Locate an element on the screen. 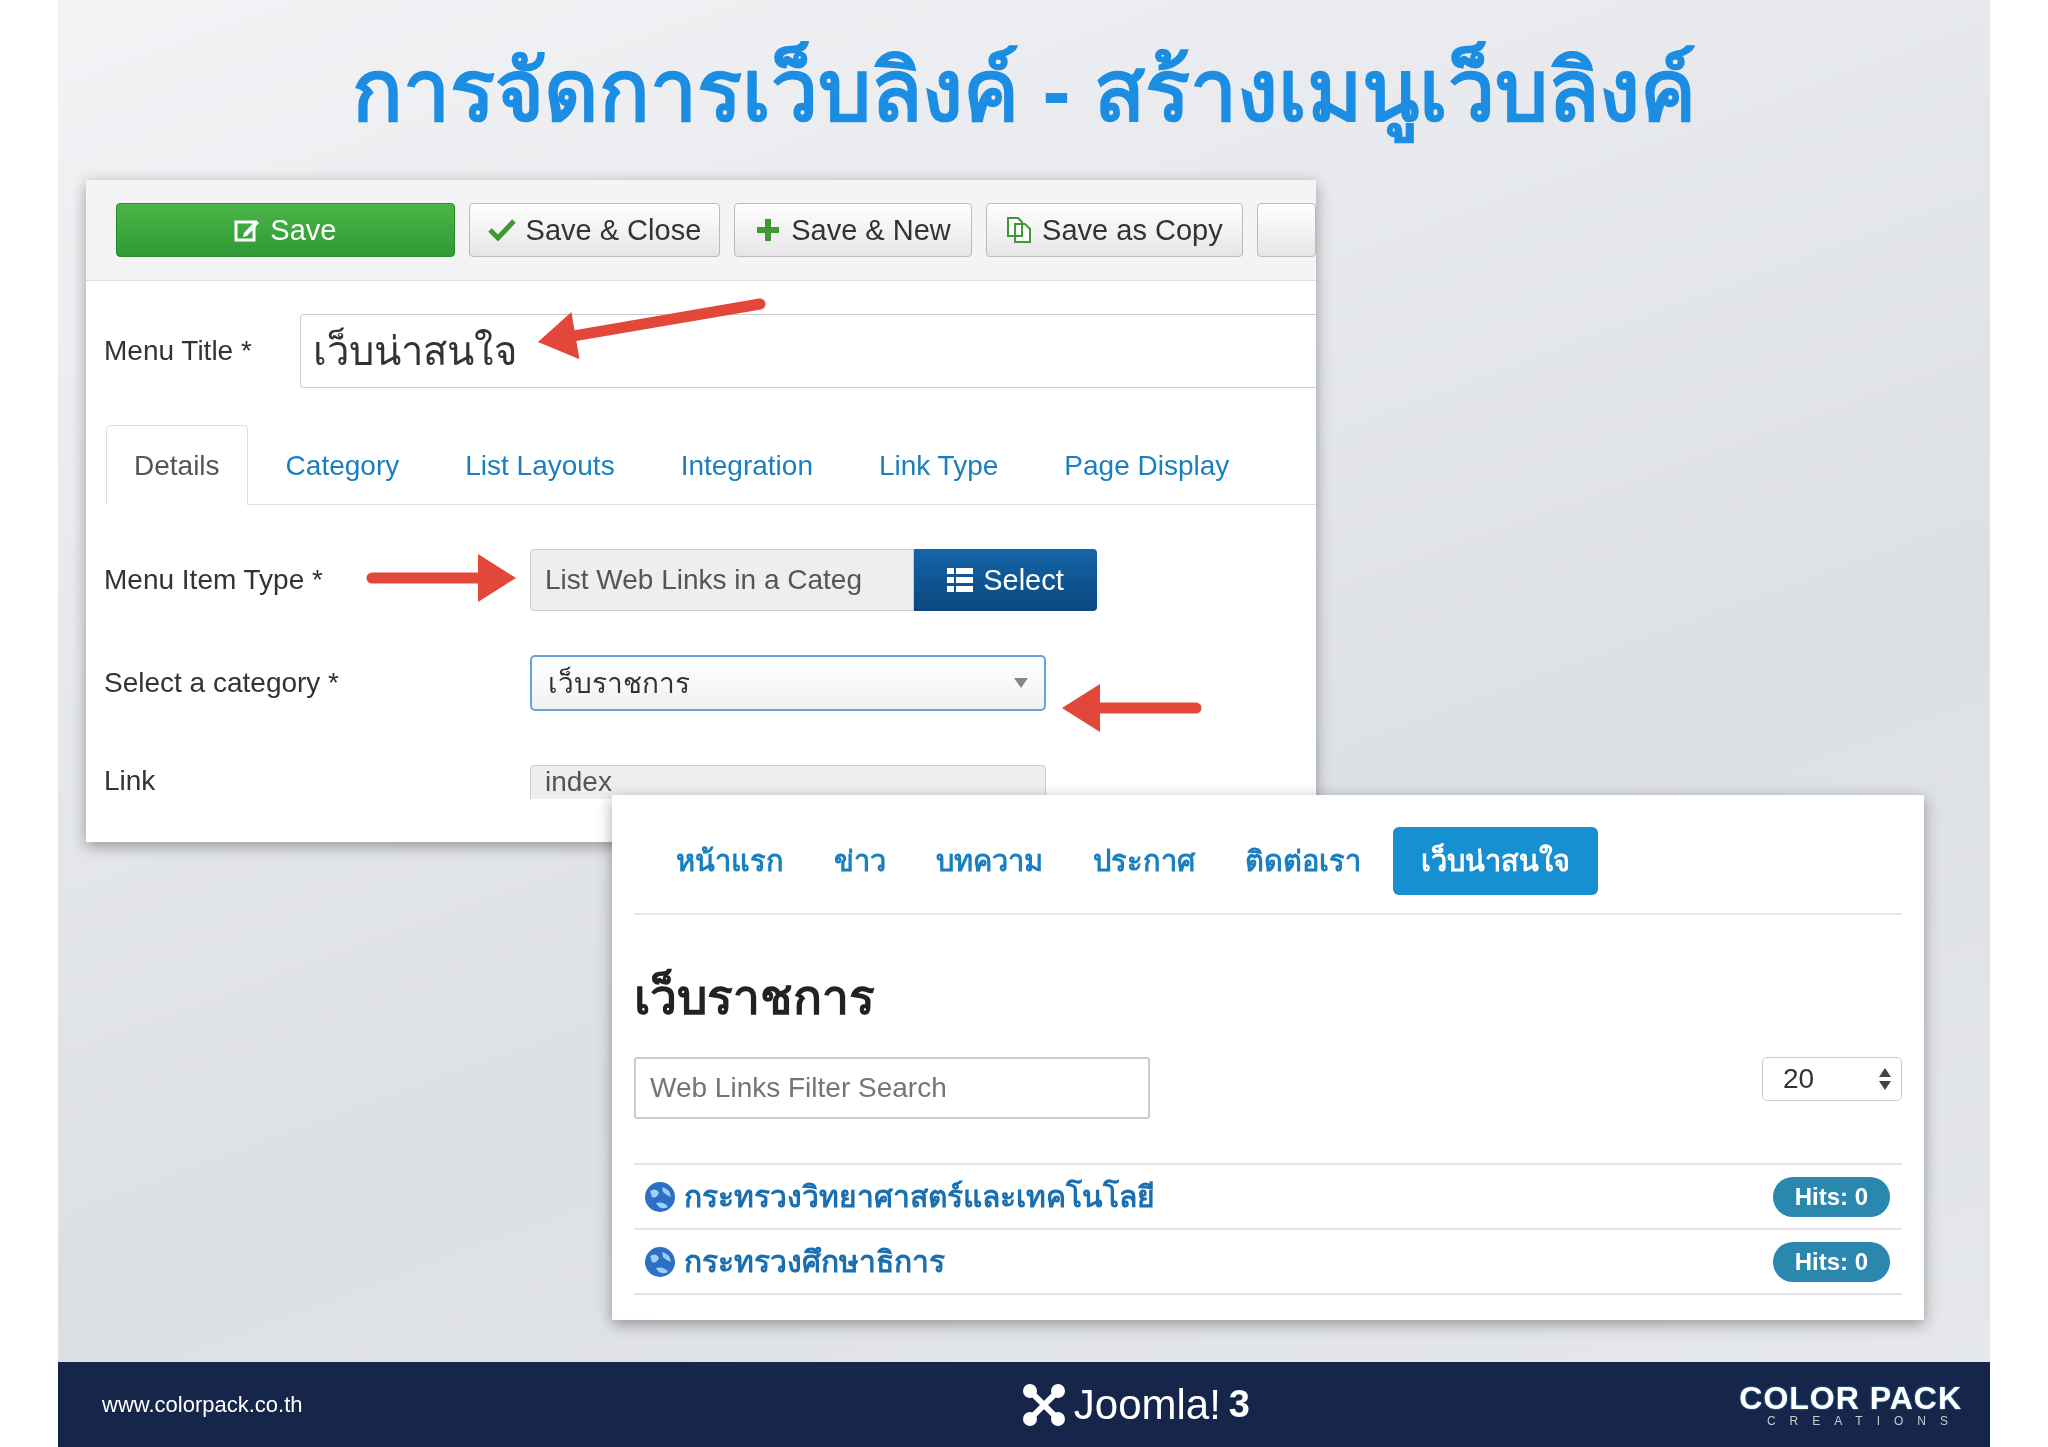 This screenshot has height=1447, width=2048. product-version: 3 is located at coordinates (1239, 1404).